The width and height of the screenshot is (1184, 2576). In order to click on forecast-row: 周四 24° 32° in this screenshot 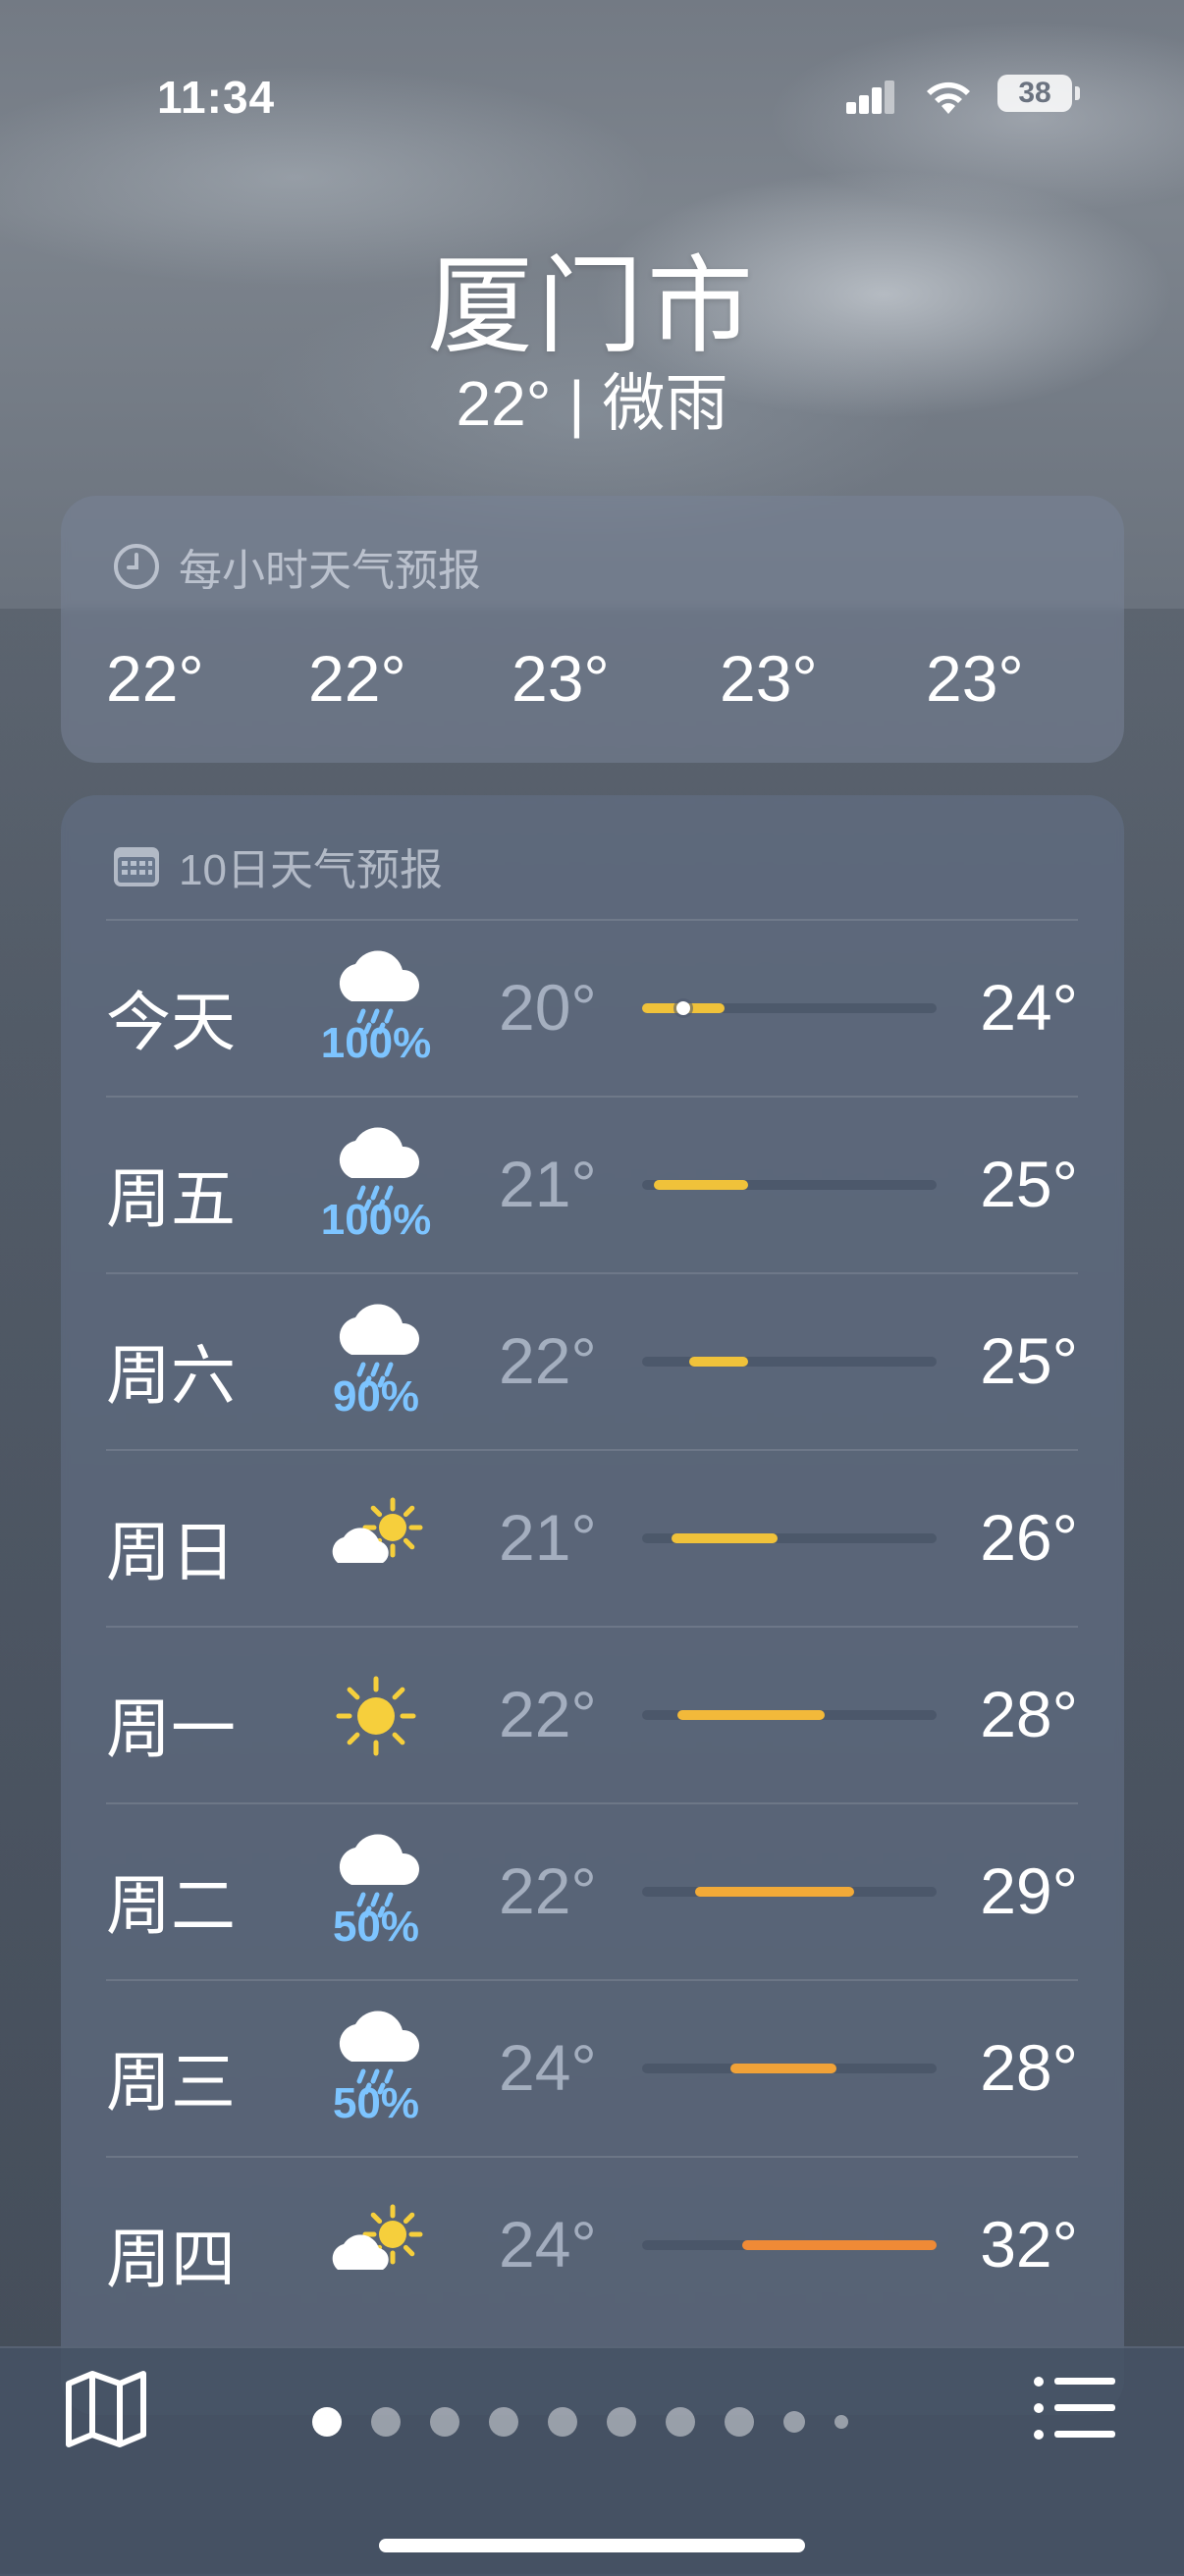, I will do `click(592, 2244)`.